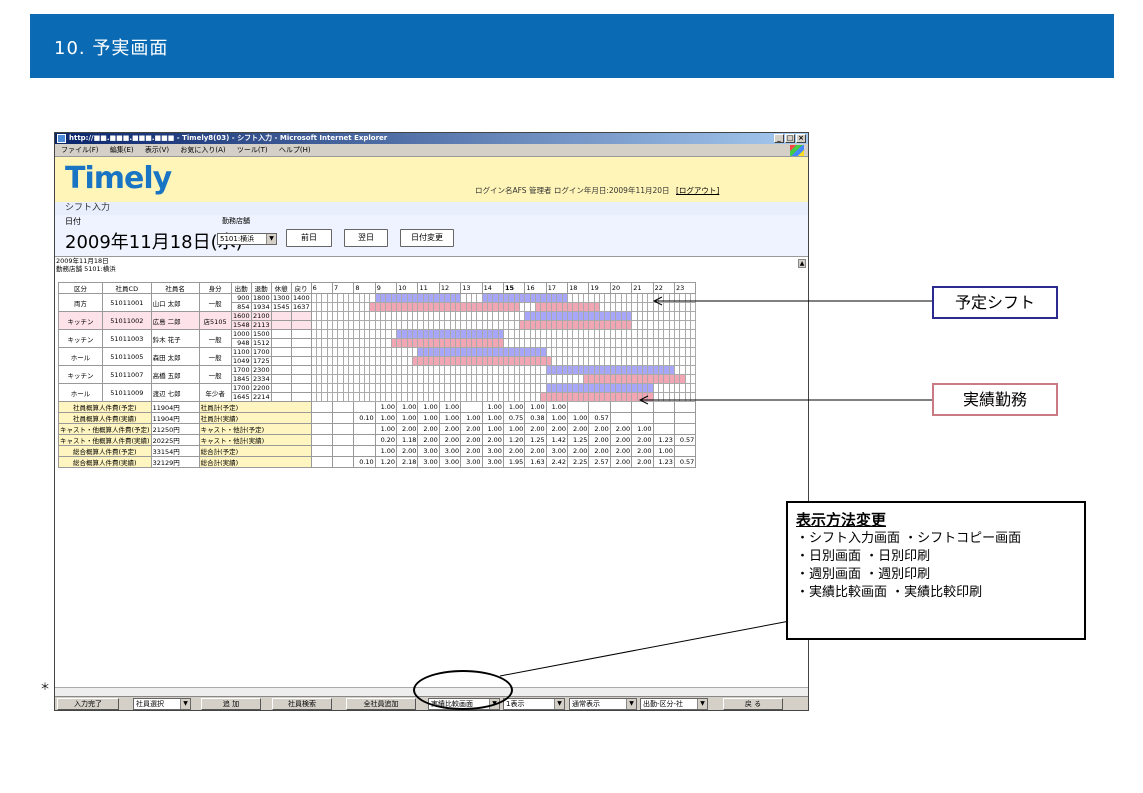 Image resolution: width=1143 pixels, height=793 pixels. What do you see at coordinates (801, 138) in the screenshot?
I see `close-button: ×` at bounding box center [801, 138].